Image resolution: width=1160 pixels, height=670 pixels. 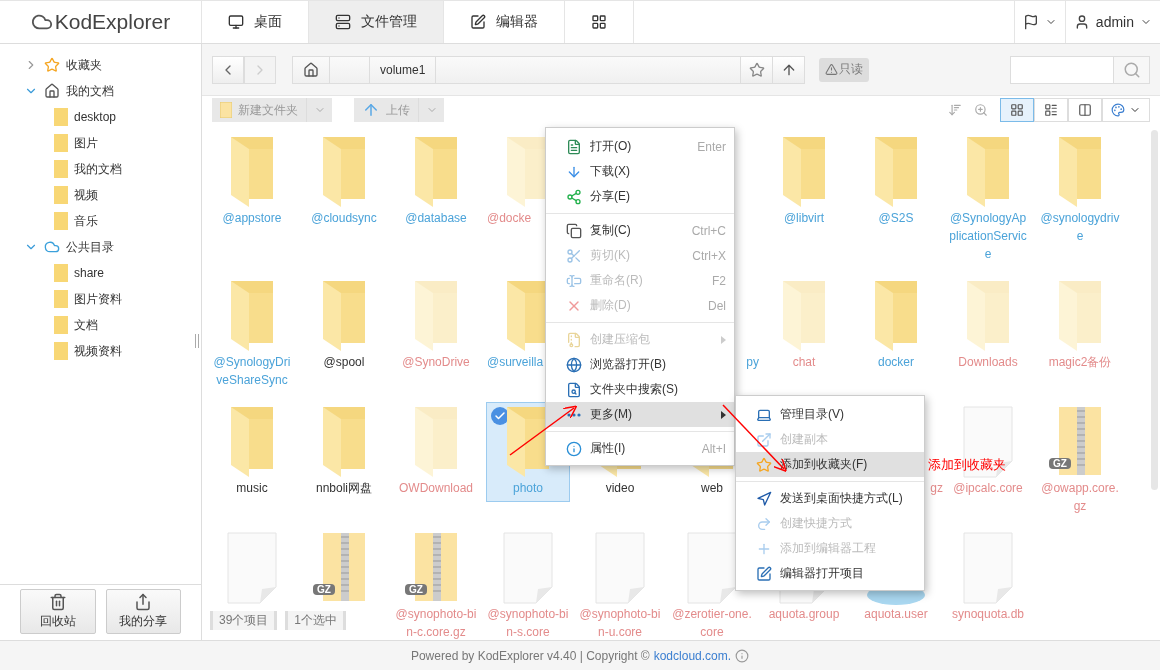 What do you see at coordinates (197, 341) in the screenshot?
I see `resize-handle` at bounding box center [197, 341].